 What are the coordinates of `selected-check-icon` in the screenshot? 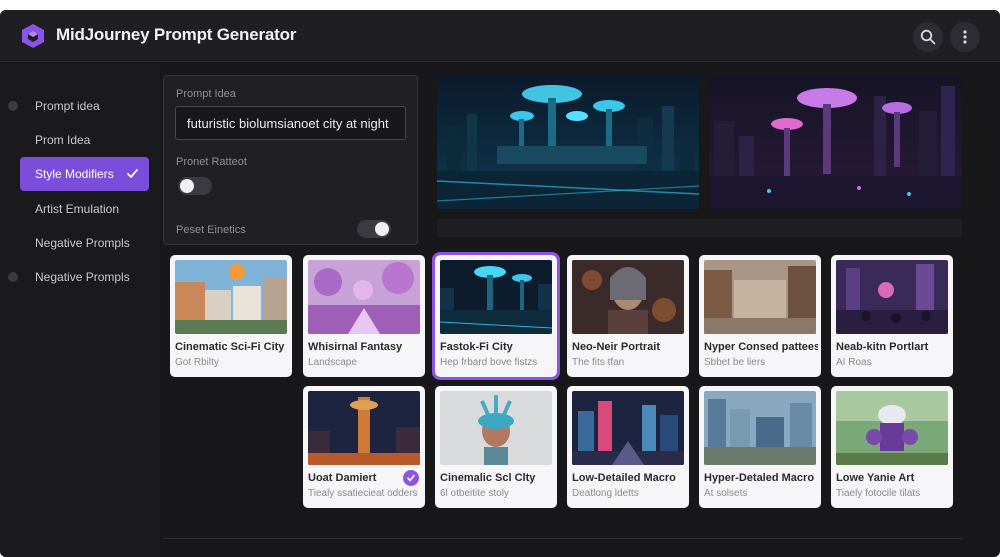 It's located at (411, 478).